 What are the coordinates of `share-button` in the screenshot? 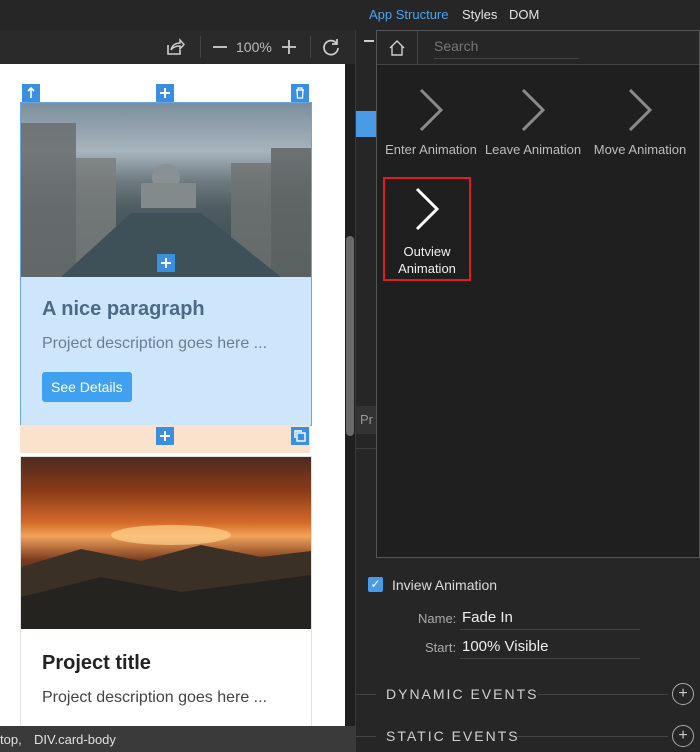 It's located at (175, 47).